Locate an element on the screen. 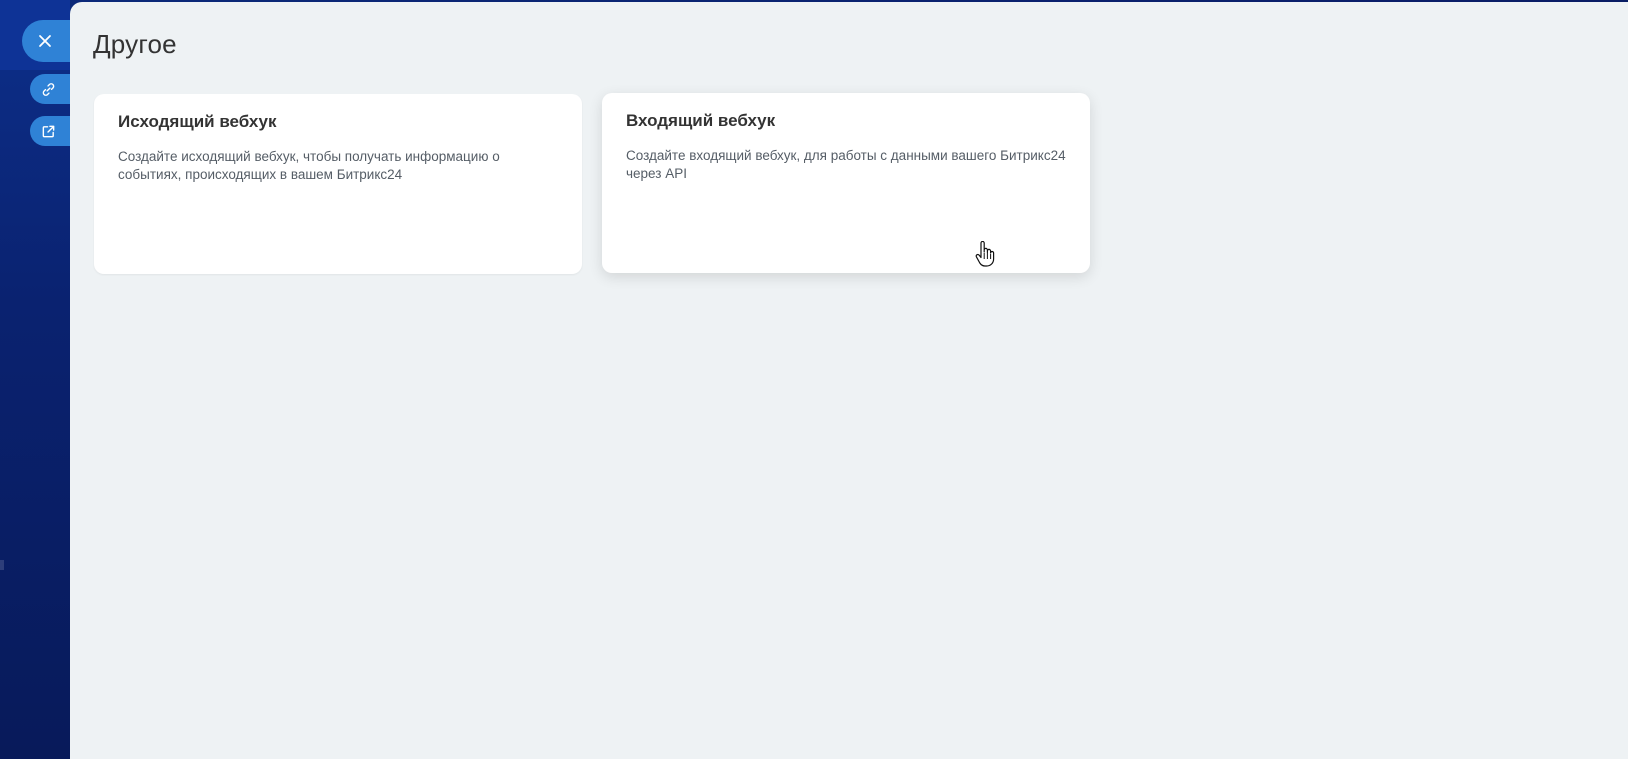 This screenshot has width=1628, height=759. link-icon is located at coordinates (48, 89).